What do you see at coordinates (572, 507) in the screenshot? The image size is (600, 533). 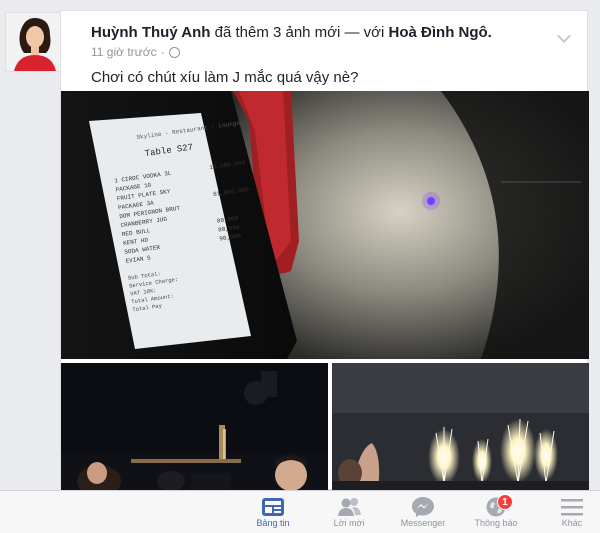 I see `more-menu-icon` at bounding box center [572, 507].